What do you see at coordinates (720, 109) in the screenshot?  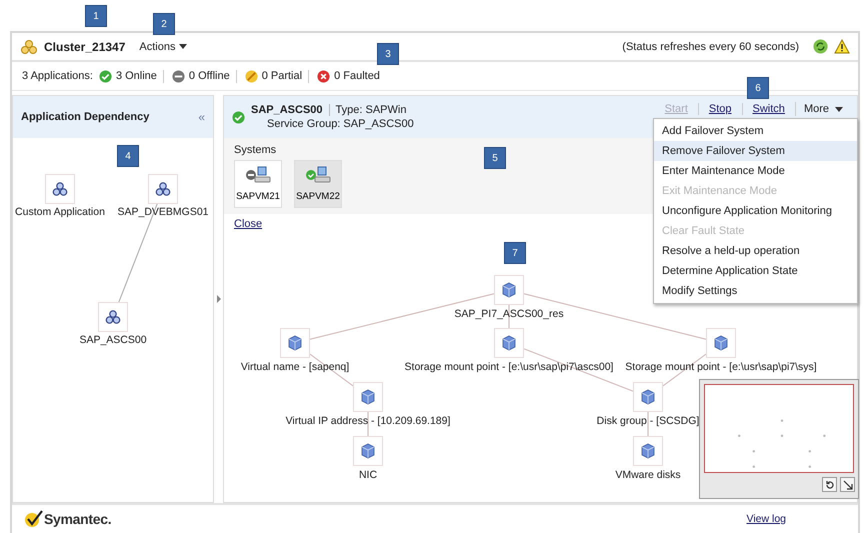 I see `action-link: Stop` at bounding box center [720, 109].